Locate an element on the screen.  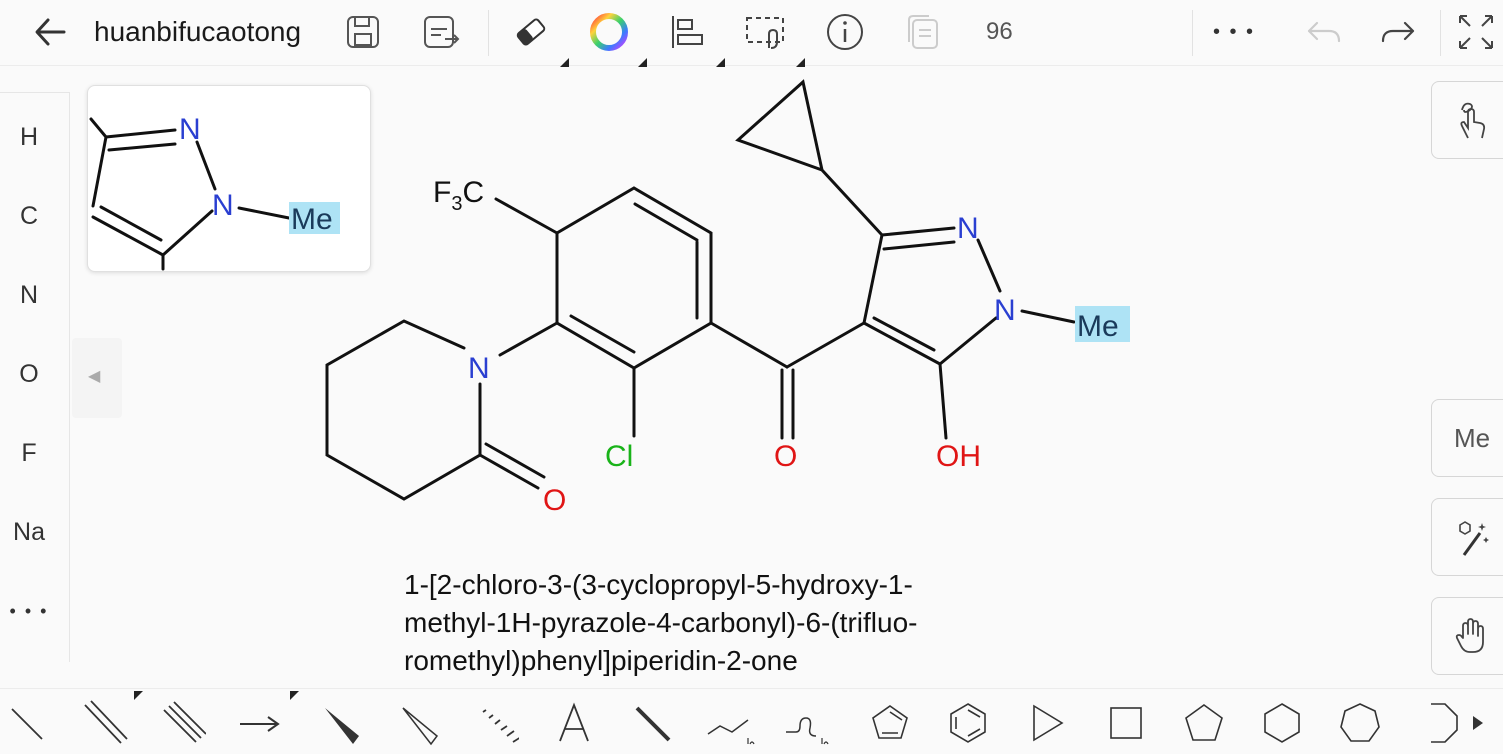
cyclopentadiene-icon is located at coordinates (890, 723).